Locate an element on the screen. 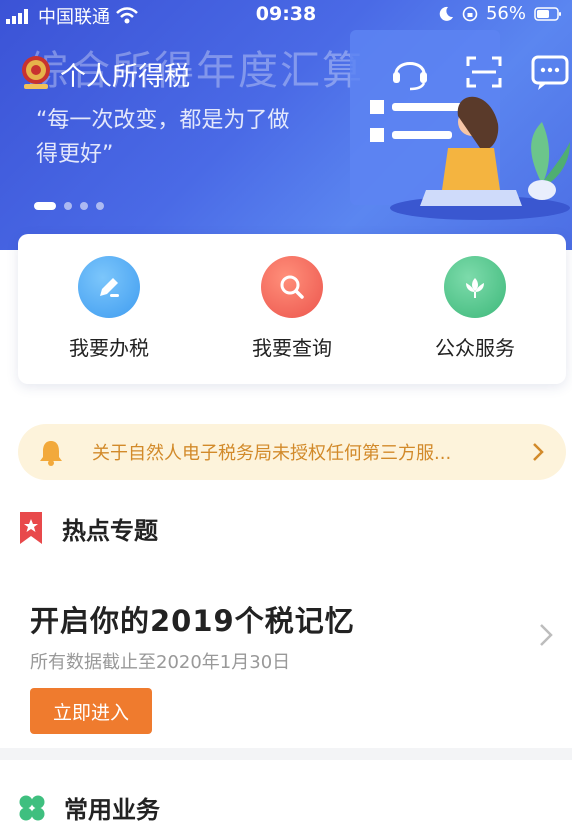 This screenshot has width=572, height=831. hot-topics-header: 热点专题 is located at coordinates (88, 528).